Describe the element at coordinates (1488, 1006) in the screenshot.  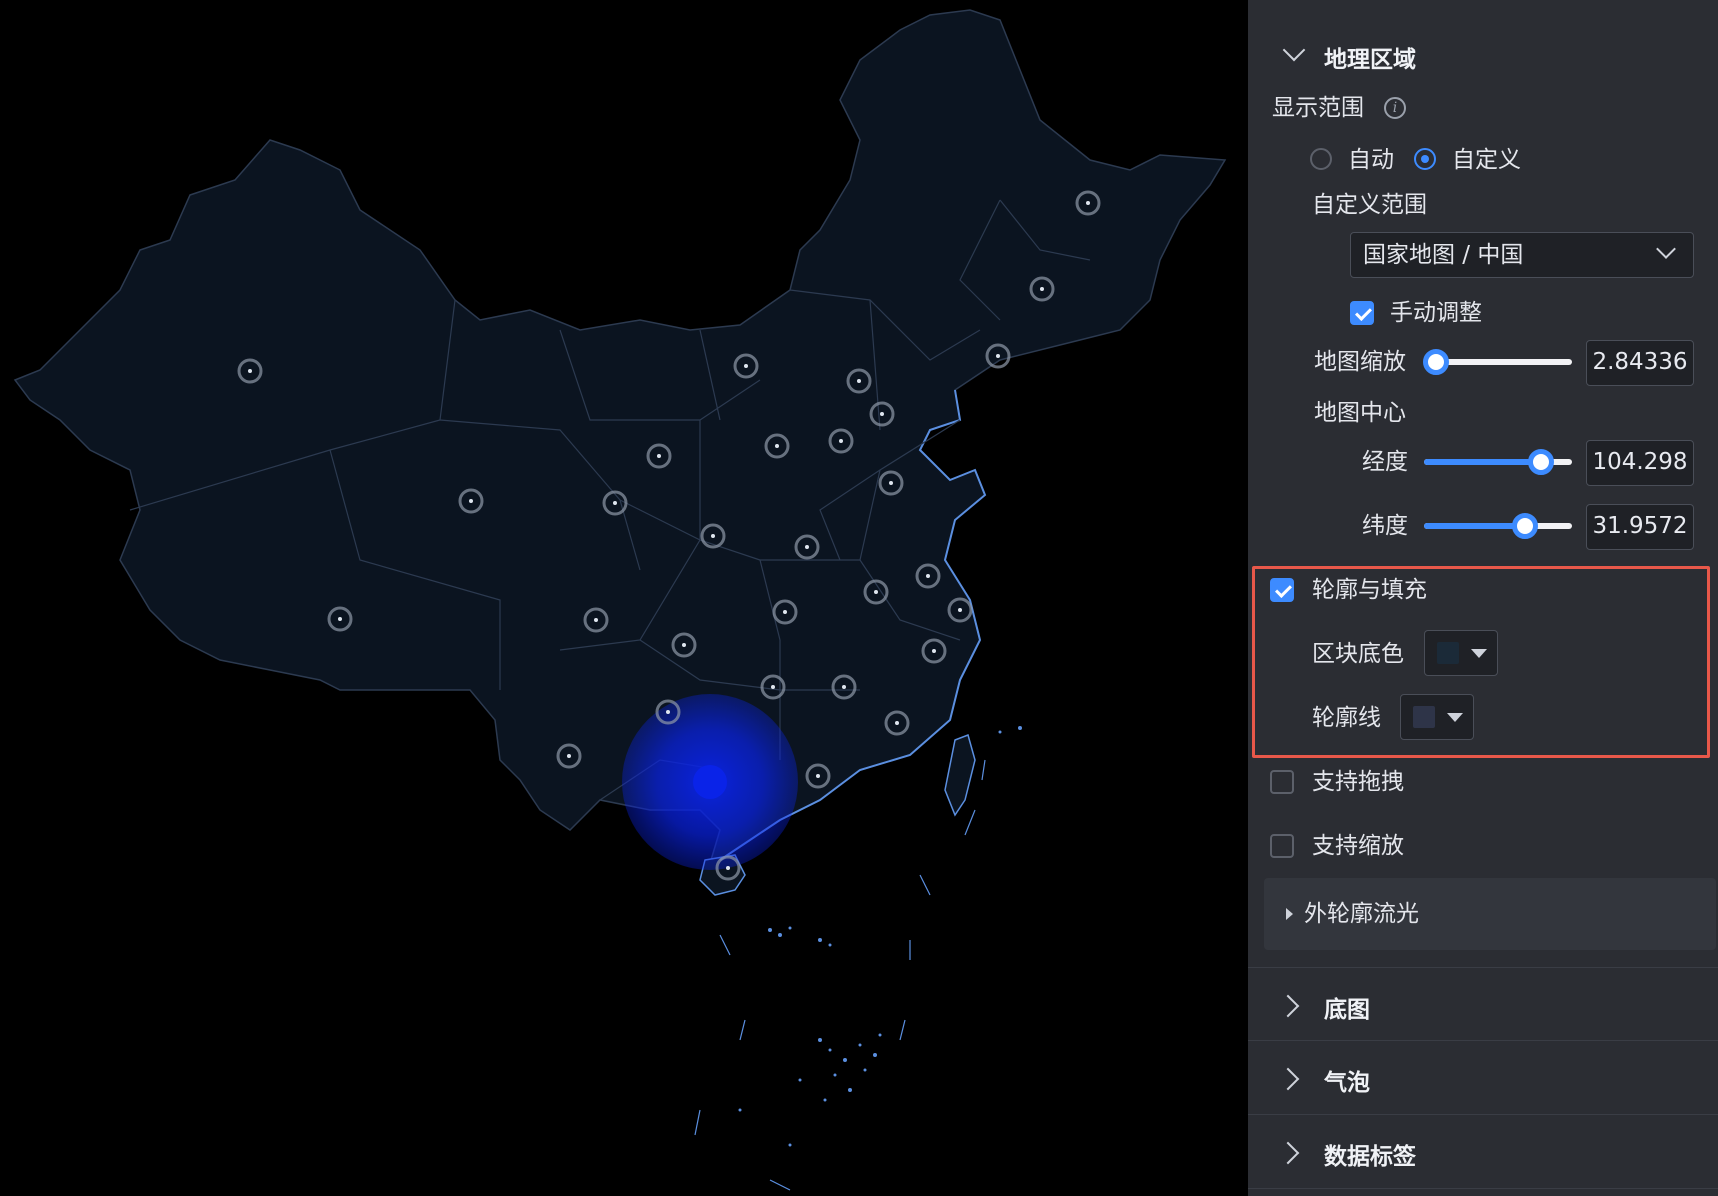
I see `section-basemap: 底图` at that location.